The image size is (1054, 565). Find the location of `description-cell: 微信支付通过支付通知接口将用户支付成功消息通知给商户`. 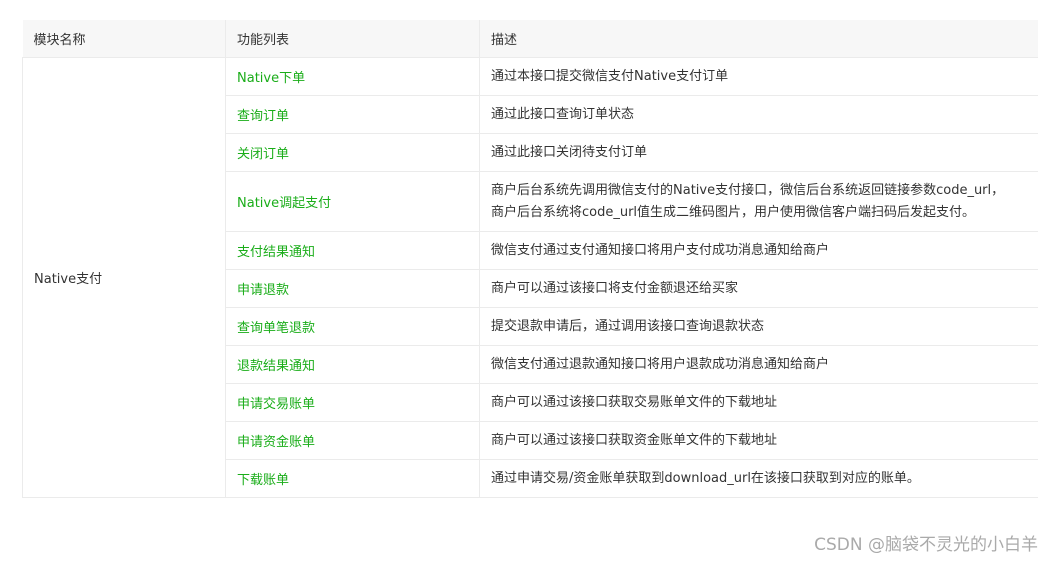

description-cell: 微信支付通过支付通知接口将用户支付成功消息通知给商户 is located at coordinates (758, 250).